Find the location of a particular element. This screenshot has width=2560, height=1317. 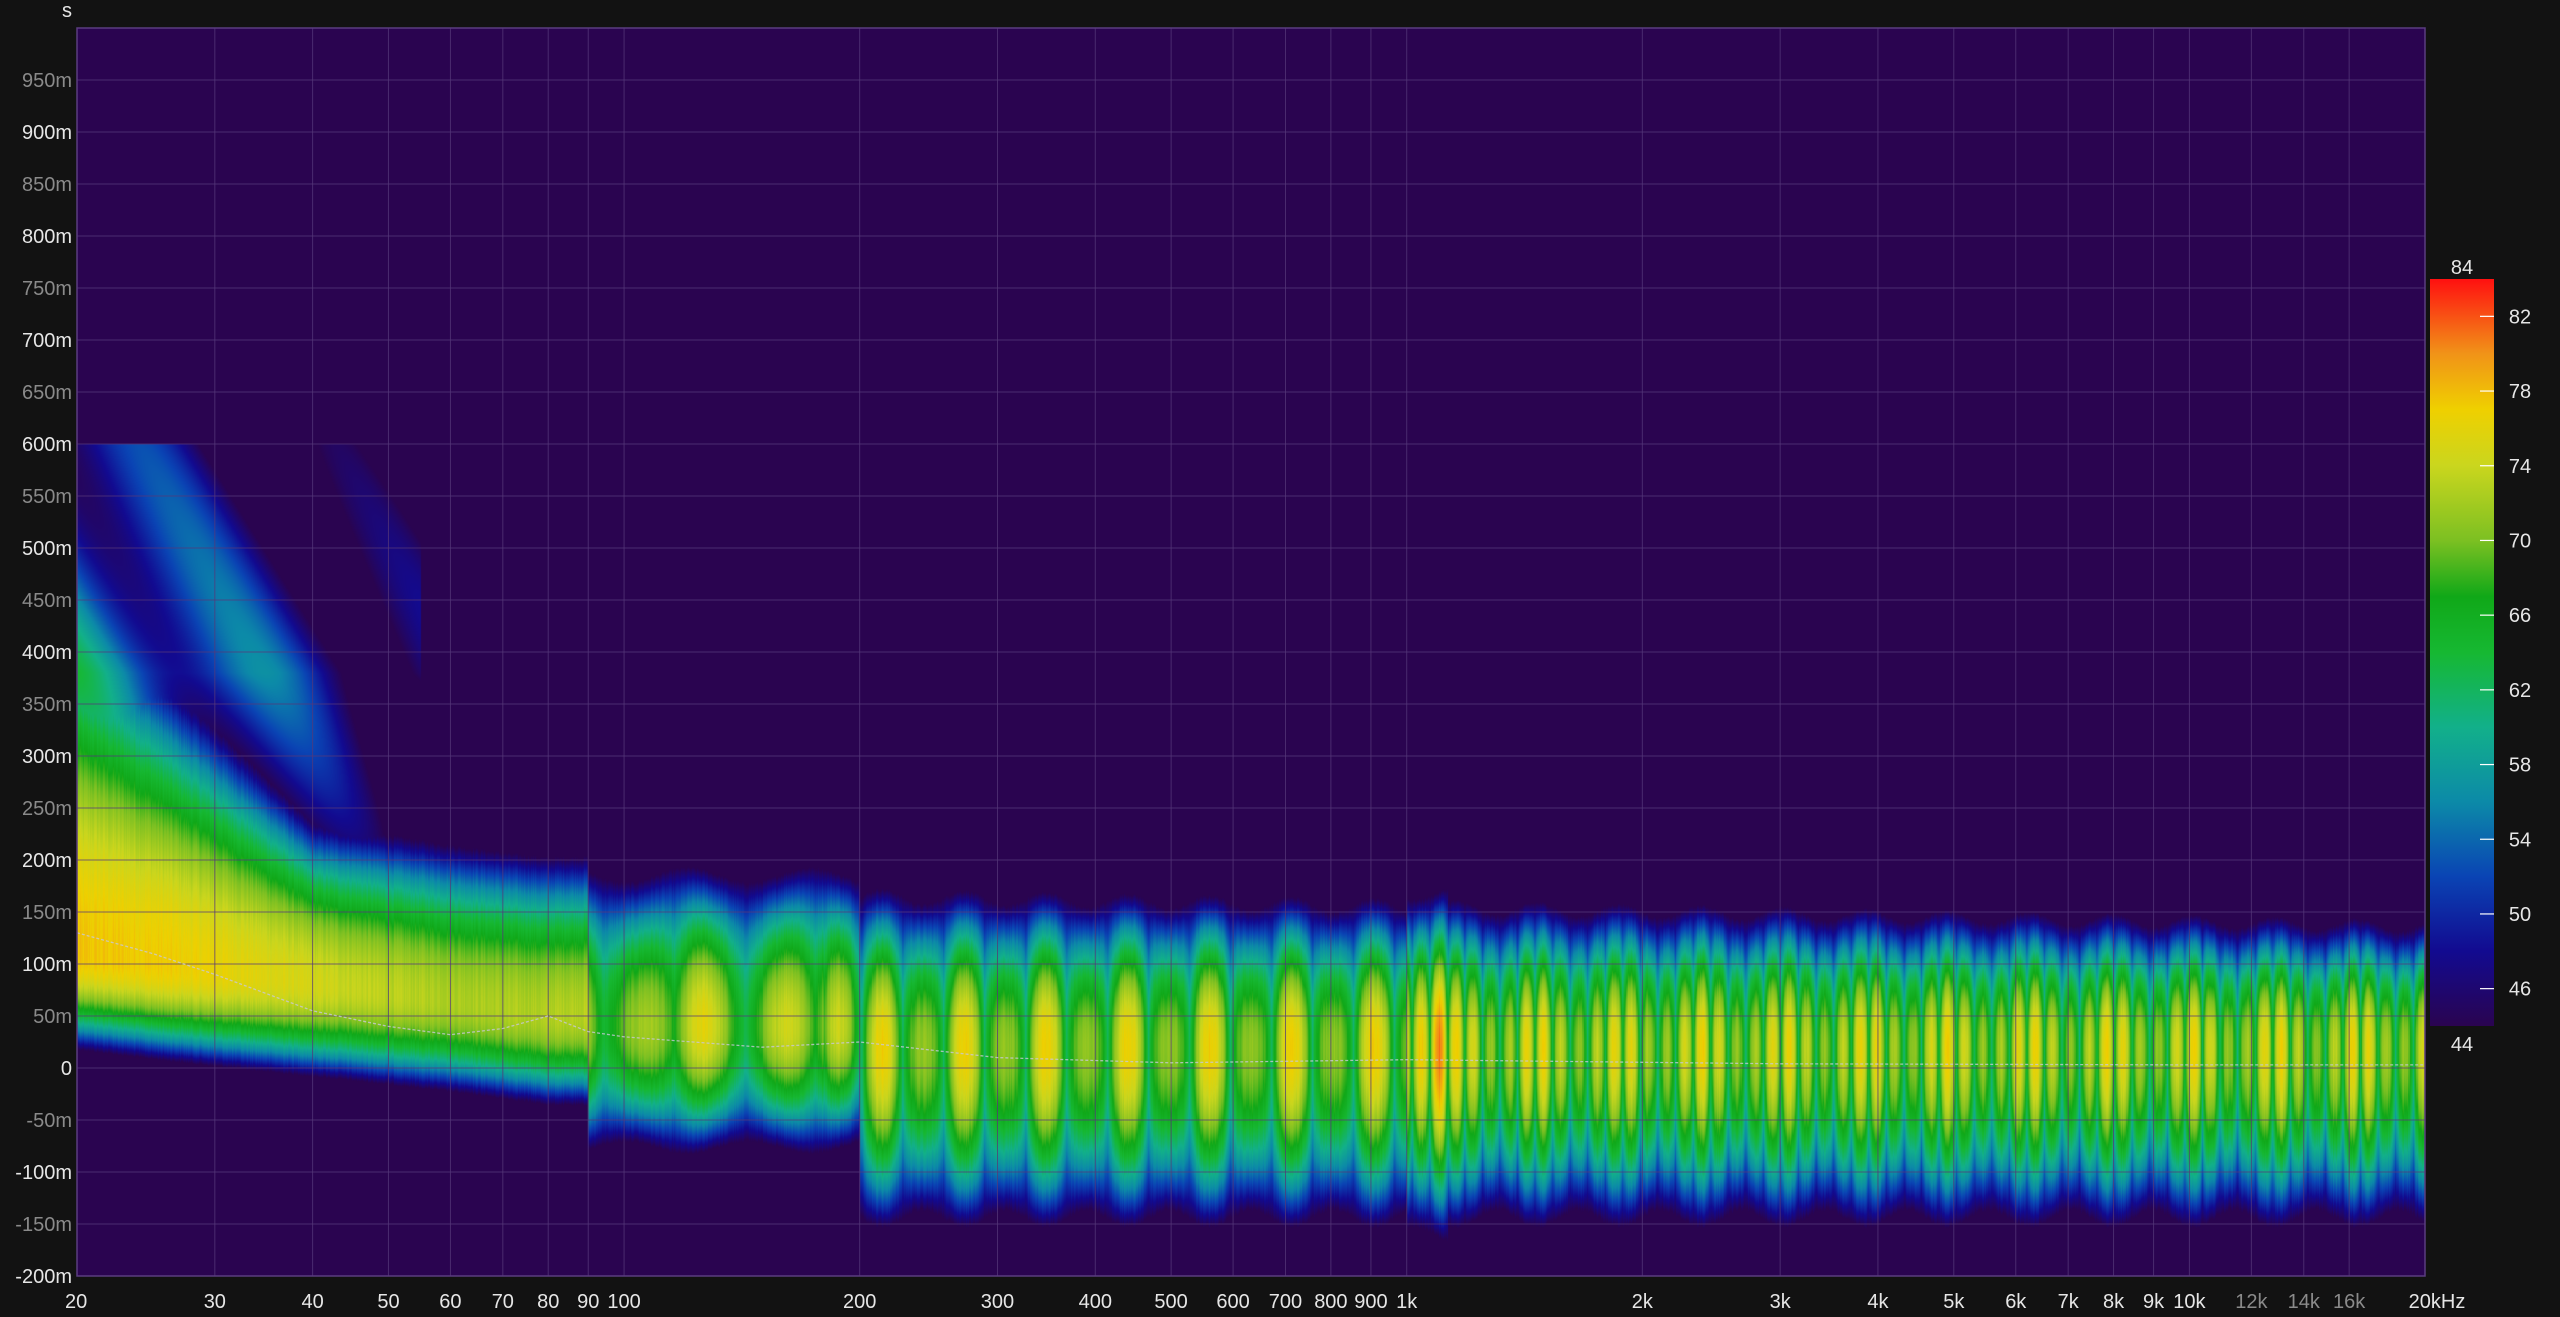

x-tick-label: 1k is located at coordinates (1407, 1301).